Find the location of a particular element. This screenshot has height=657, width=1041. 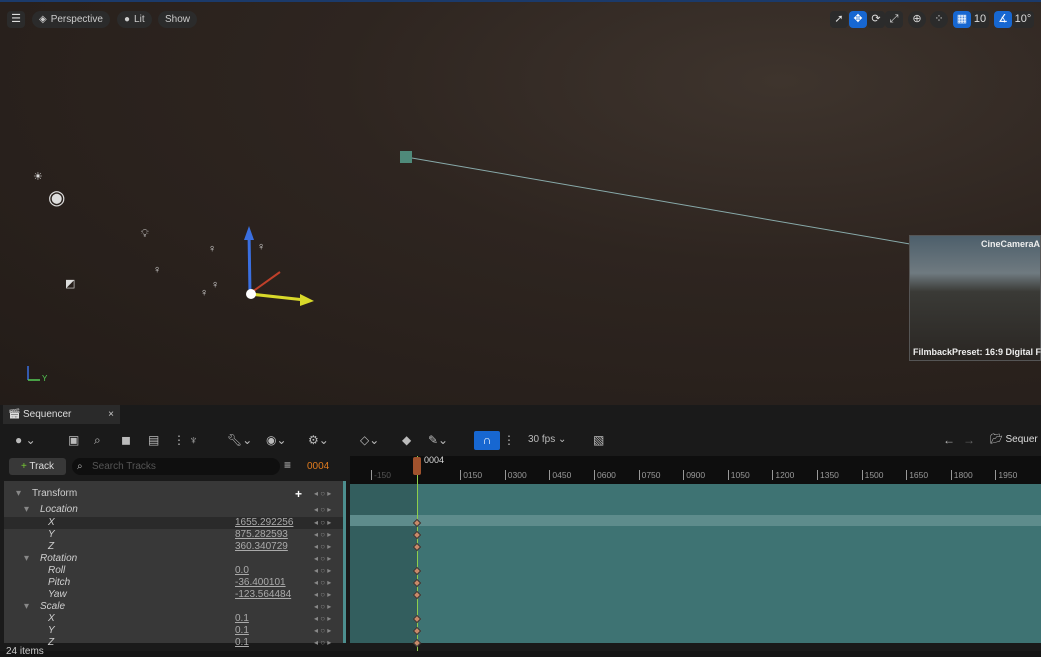

camera-target-marker is located at coordinates (406, 157).